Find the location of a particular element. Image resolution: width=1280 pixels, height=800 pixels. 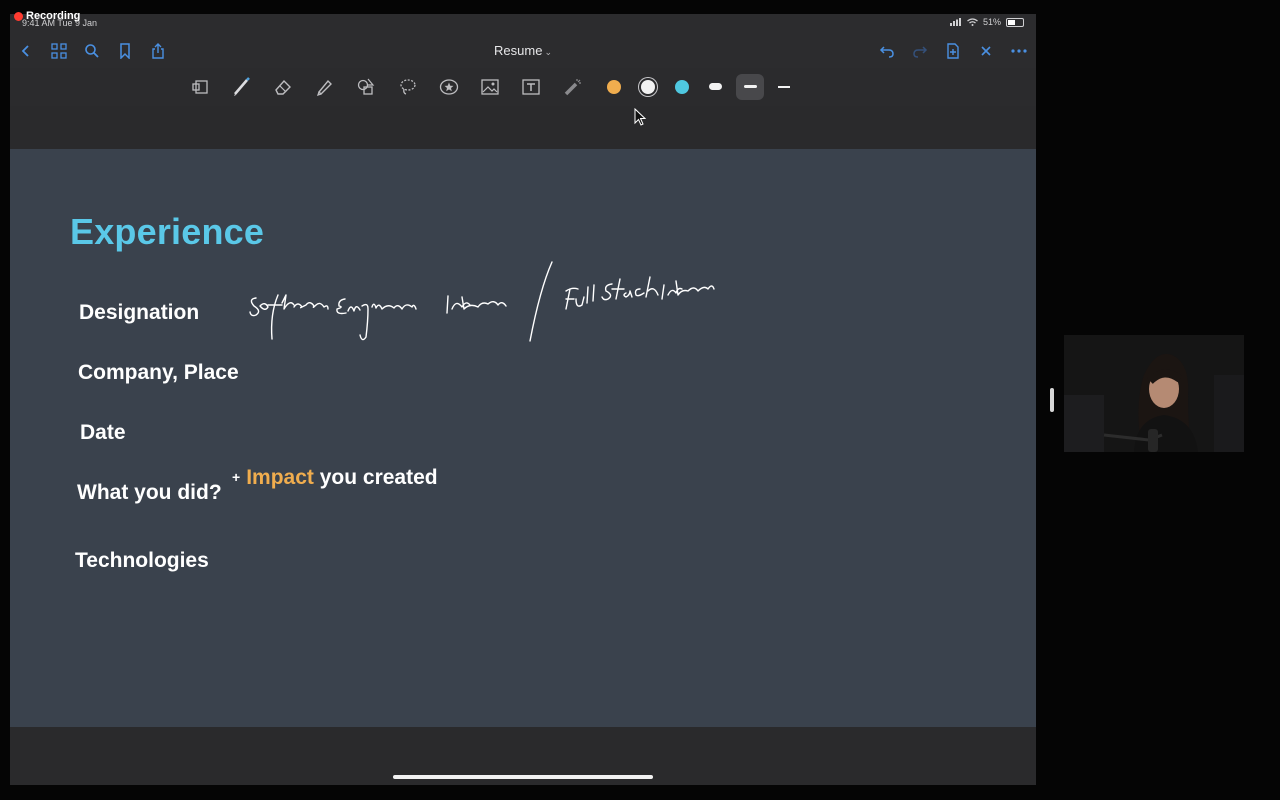

redo-button is located at coordinates (920, 51).